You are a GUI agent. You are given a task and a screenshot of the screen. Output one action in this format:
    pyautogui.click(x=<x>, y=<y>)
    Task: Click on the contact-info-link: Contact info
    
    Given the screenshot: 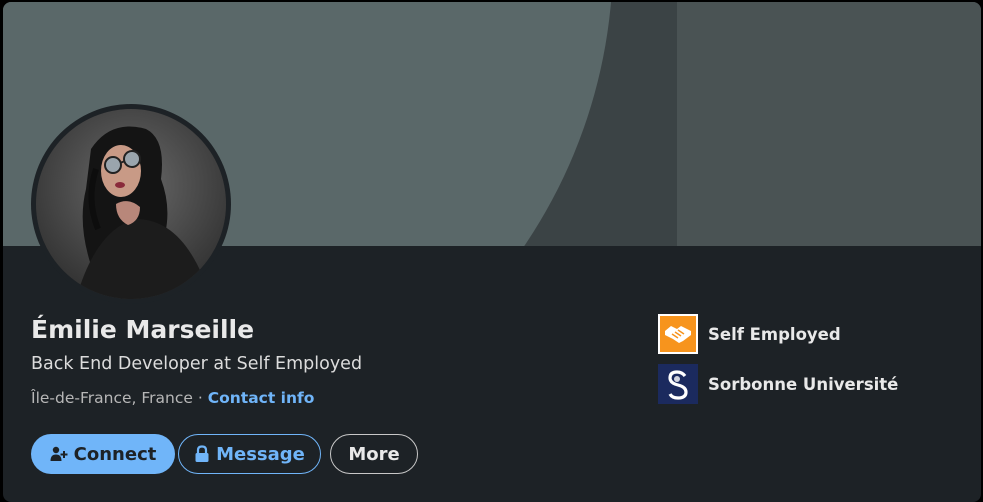 What is the action you would take?
    pyautogui.click(x=261, y=398)
    